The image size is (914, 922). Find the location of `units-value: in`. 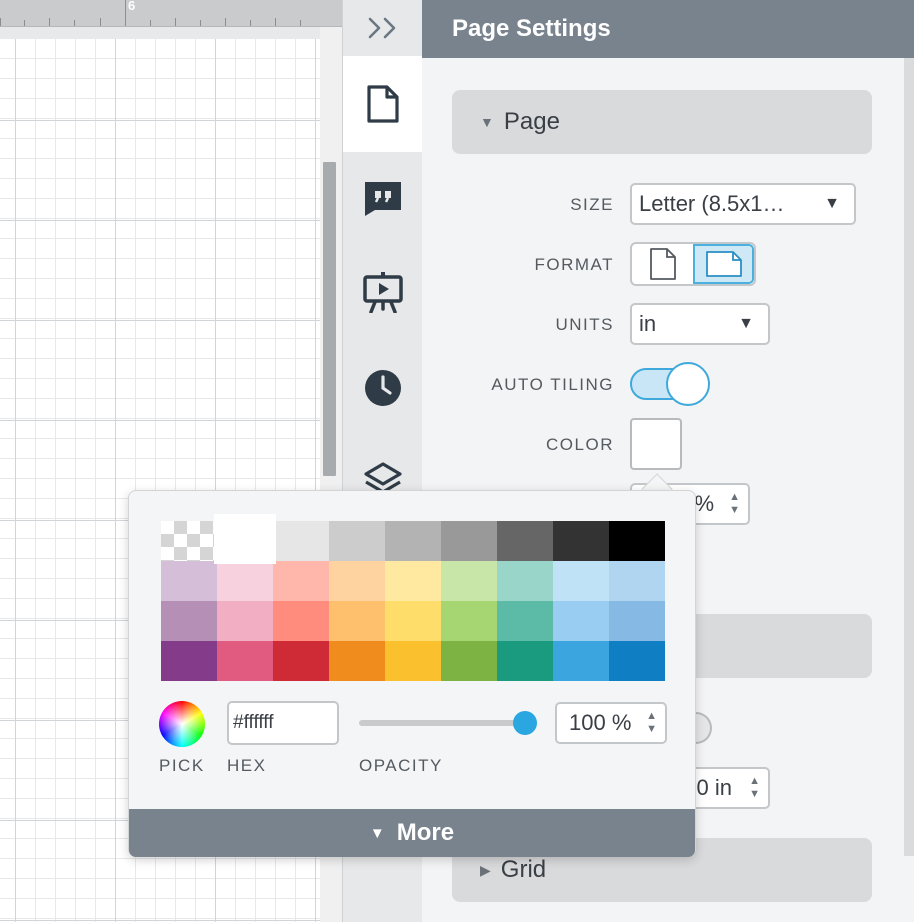

units-value: in is located at coordinates (648, 323).